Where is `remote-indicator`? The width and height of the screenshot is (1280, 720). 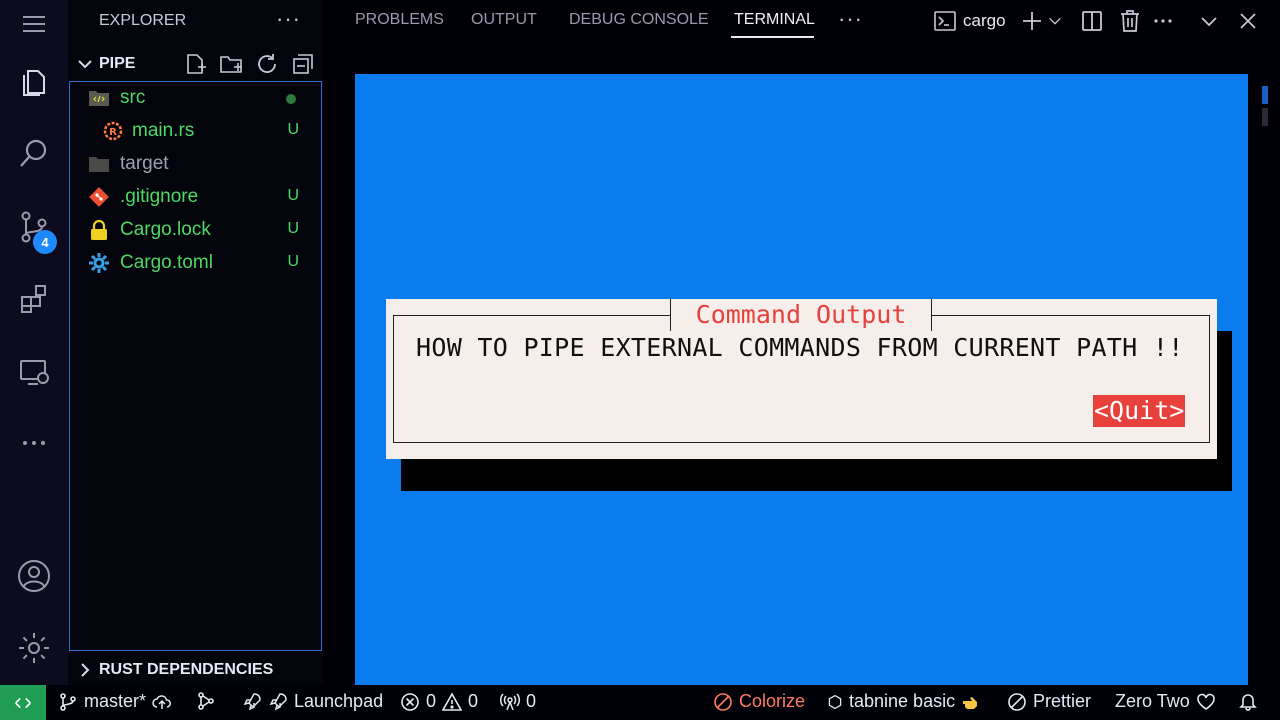
remote-indicator is located at coordinates (23, 702).